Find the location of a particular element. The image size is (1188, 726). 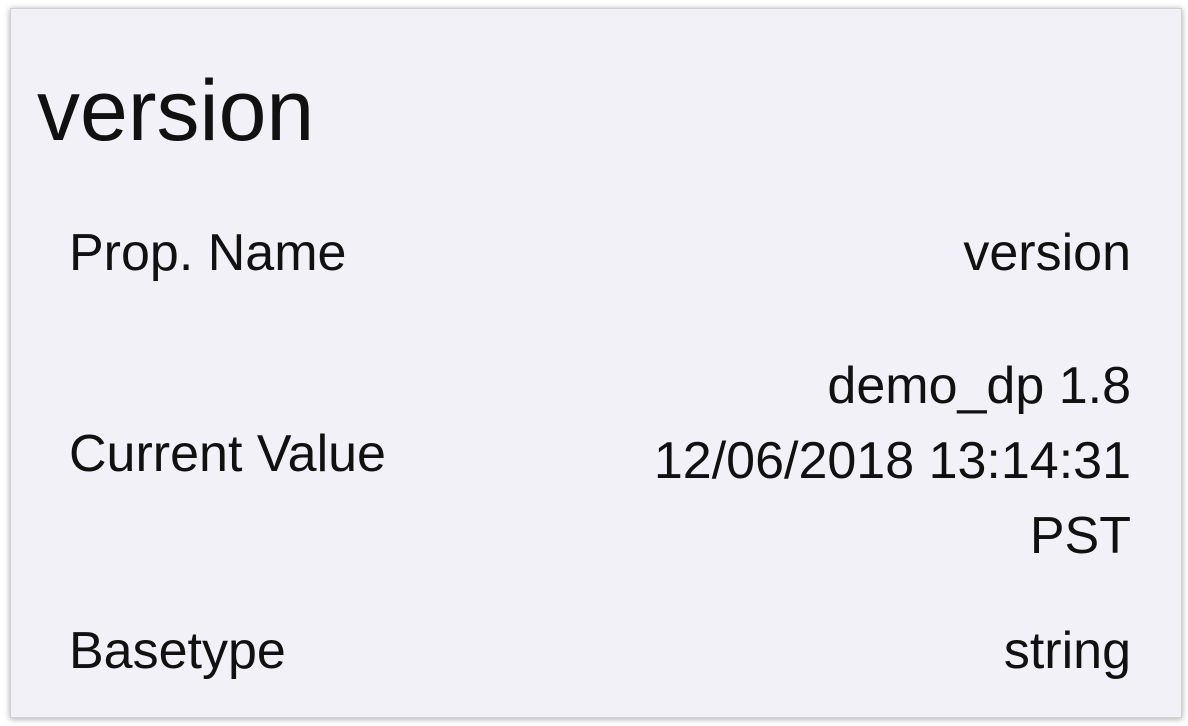

page-title: version is located at coordinates (176, 111).